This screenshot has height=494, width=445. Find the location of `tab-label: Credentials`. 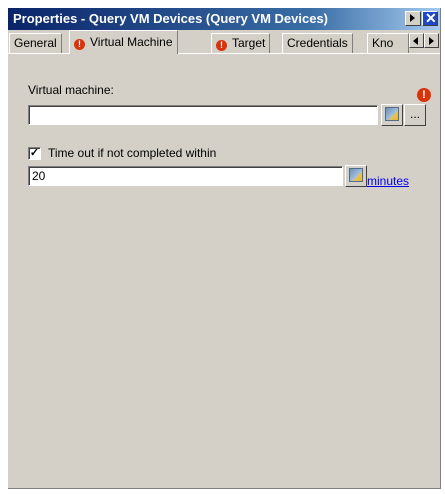

tab-label: Credentials is located at coordinates (317, 43).